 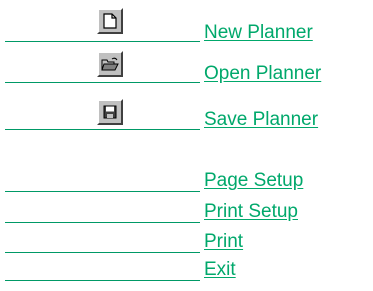 What do you see at coordinates (223, 242) in the screenshot?
I see `print-link: Print` at bounding box center [223, 242].